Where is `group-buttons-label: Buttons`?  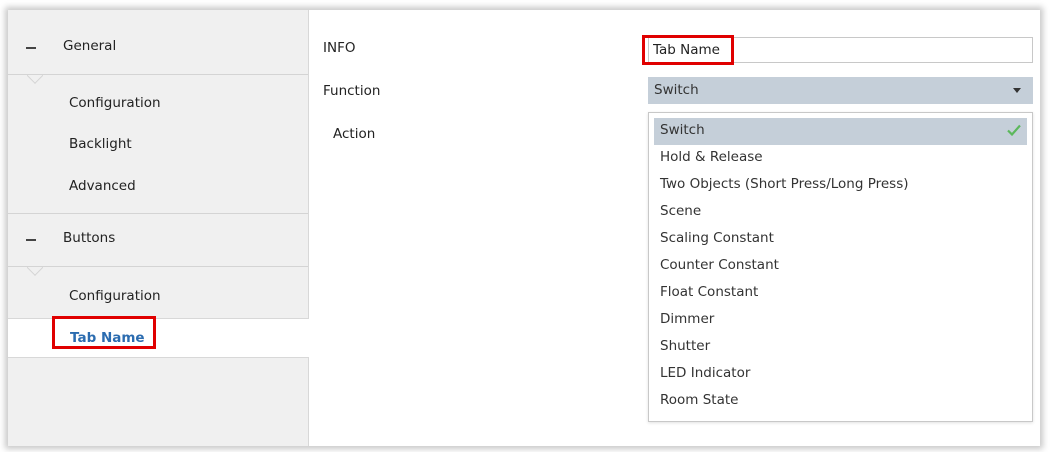 group-buttons-label: Buttons is located at coordinates (89, 238).